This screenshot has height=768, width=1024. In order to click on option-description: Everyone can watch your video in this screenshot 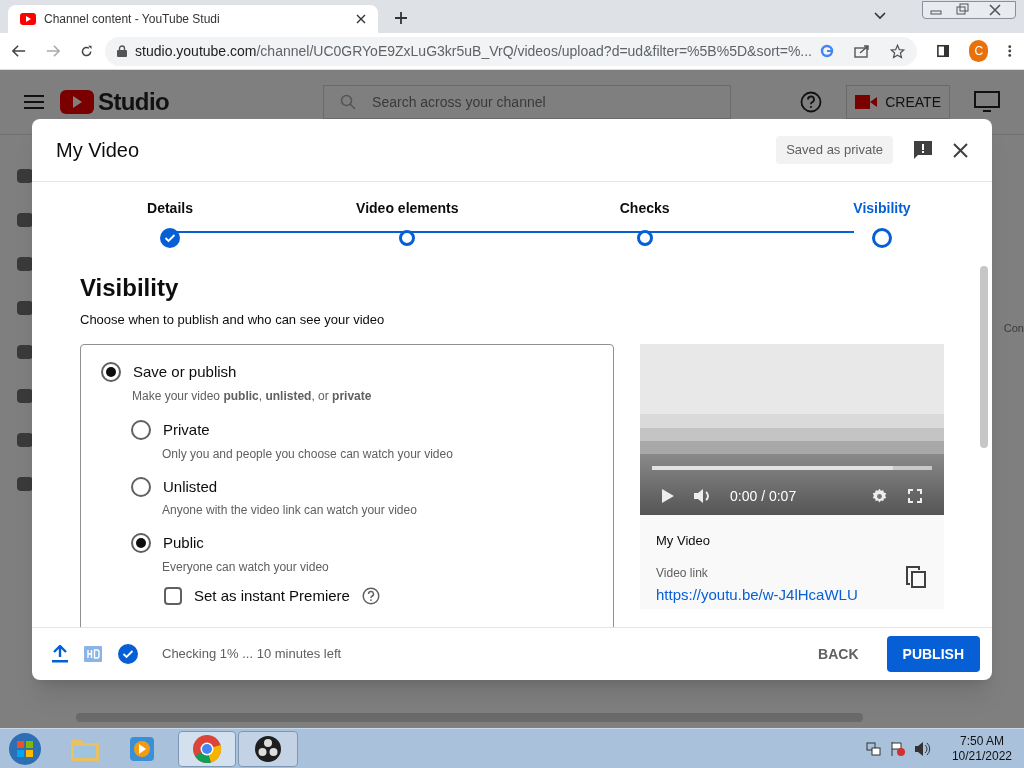, I will do `click(246, 567)`.